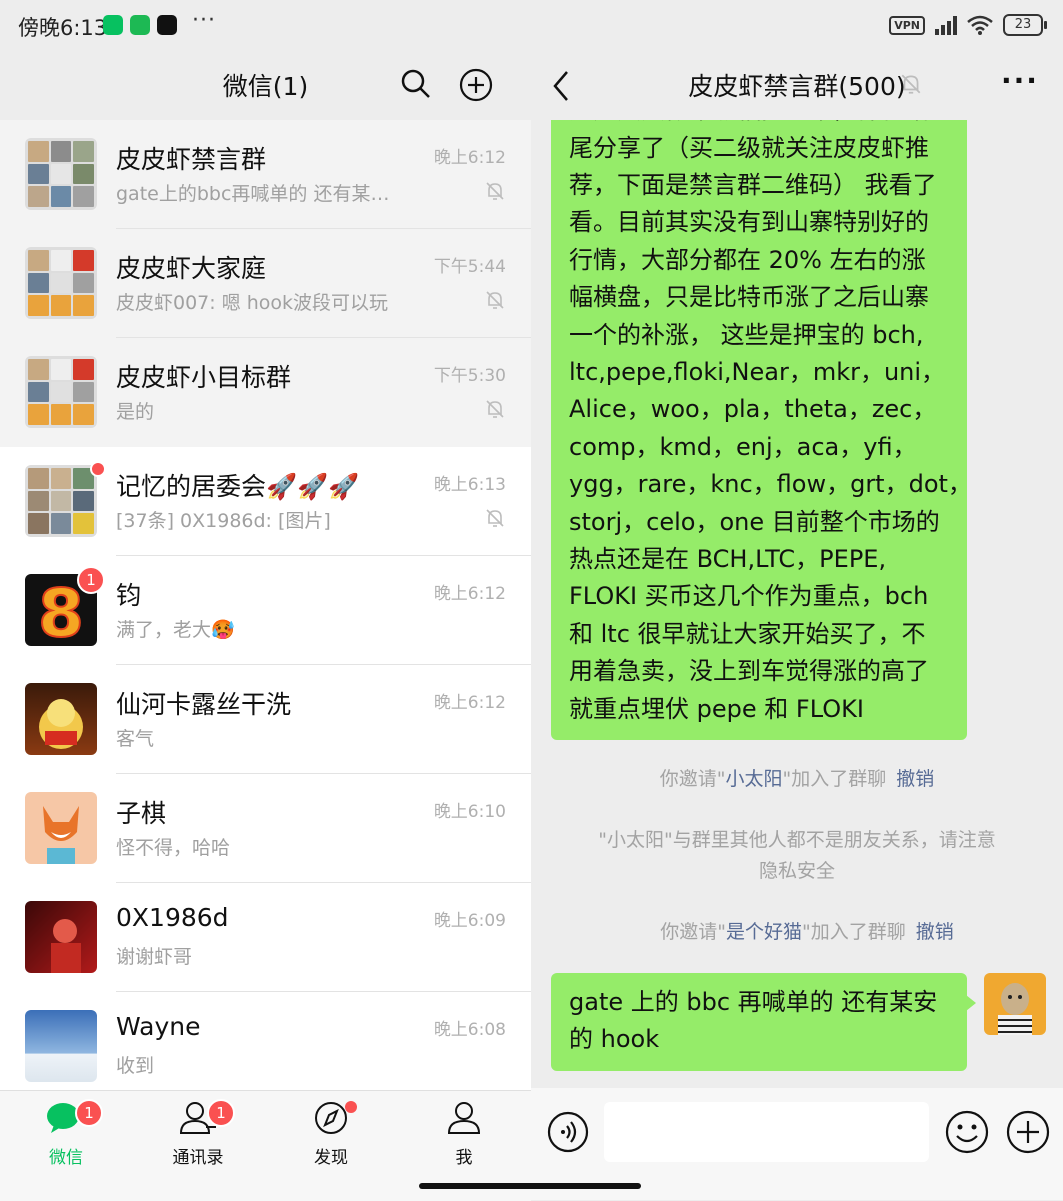 The height and width of the screenshot is (1201, 1063). I want to click on chat-preview: [37条] 0X1986d: [图片], so click(223, 521).